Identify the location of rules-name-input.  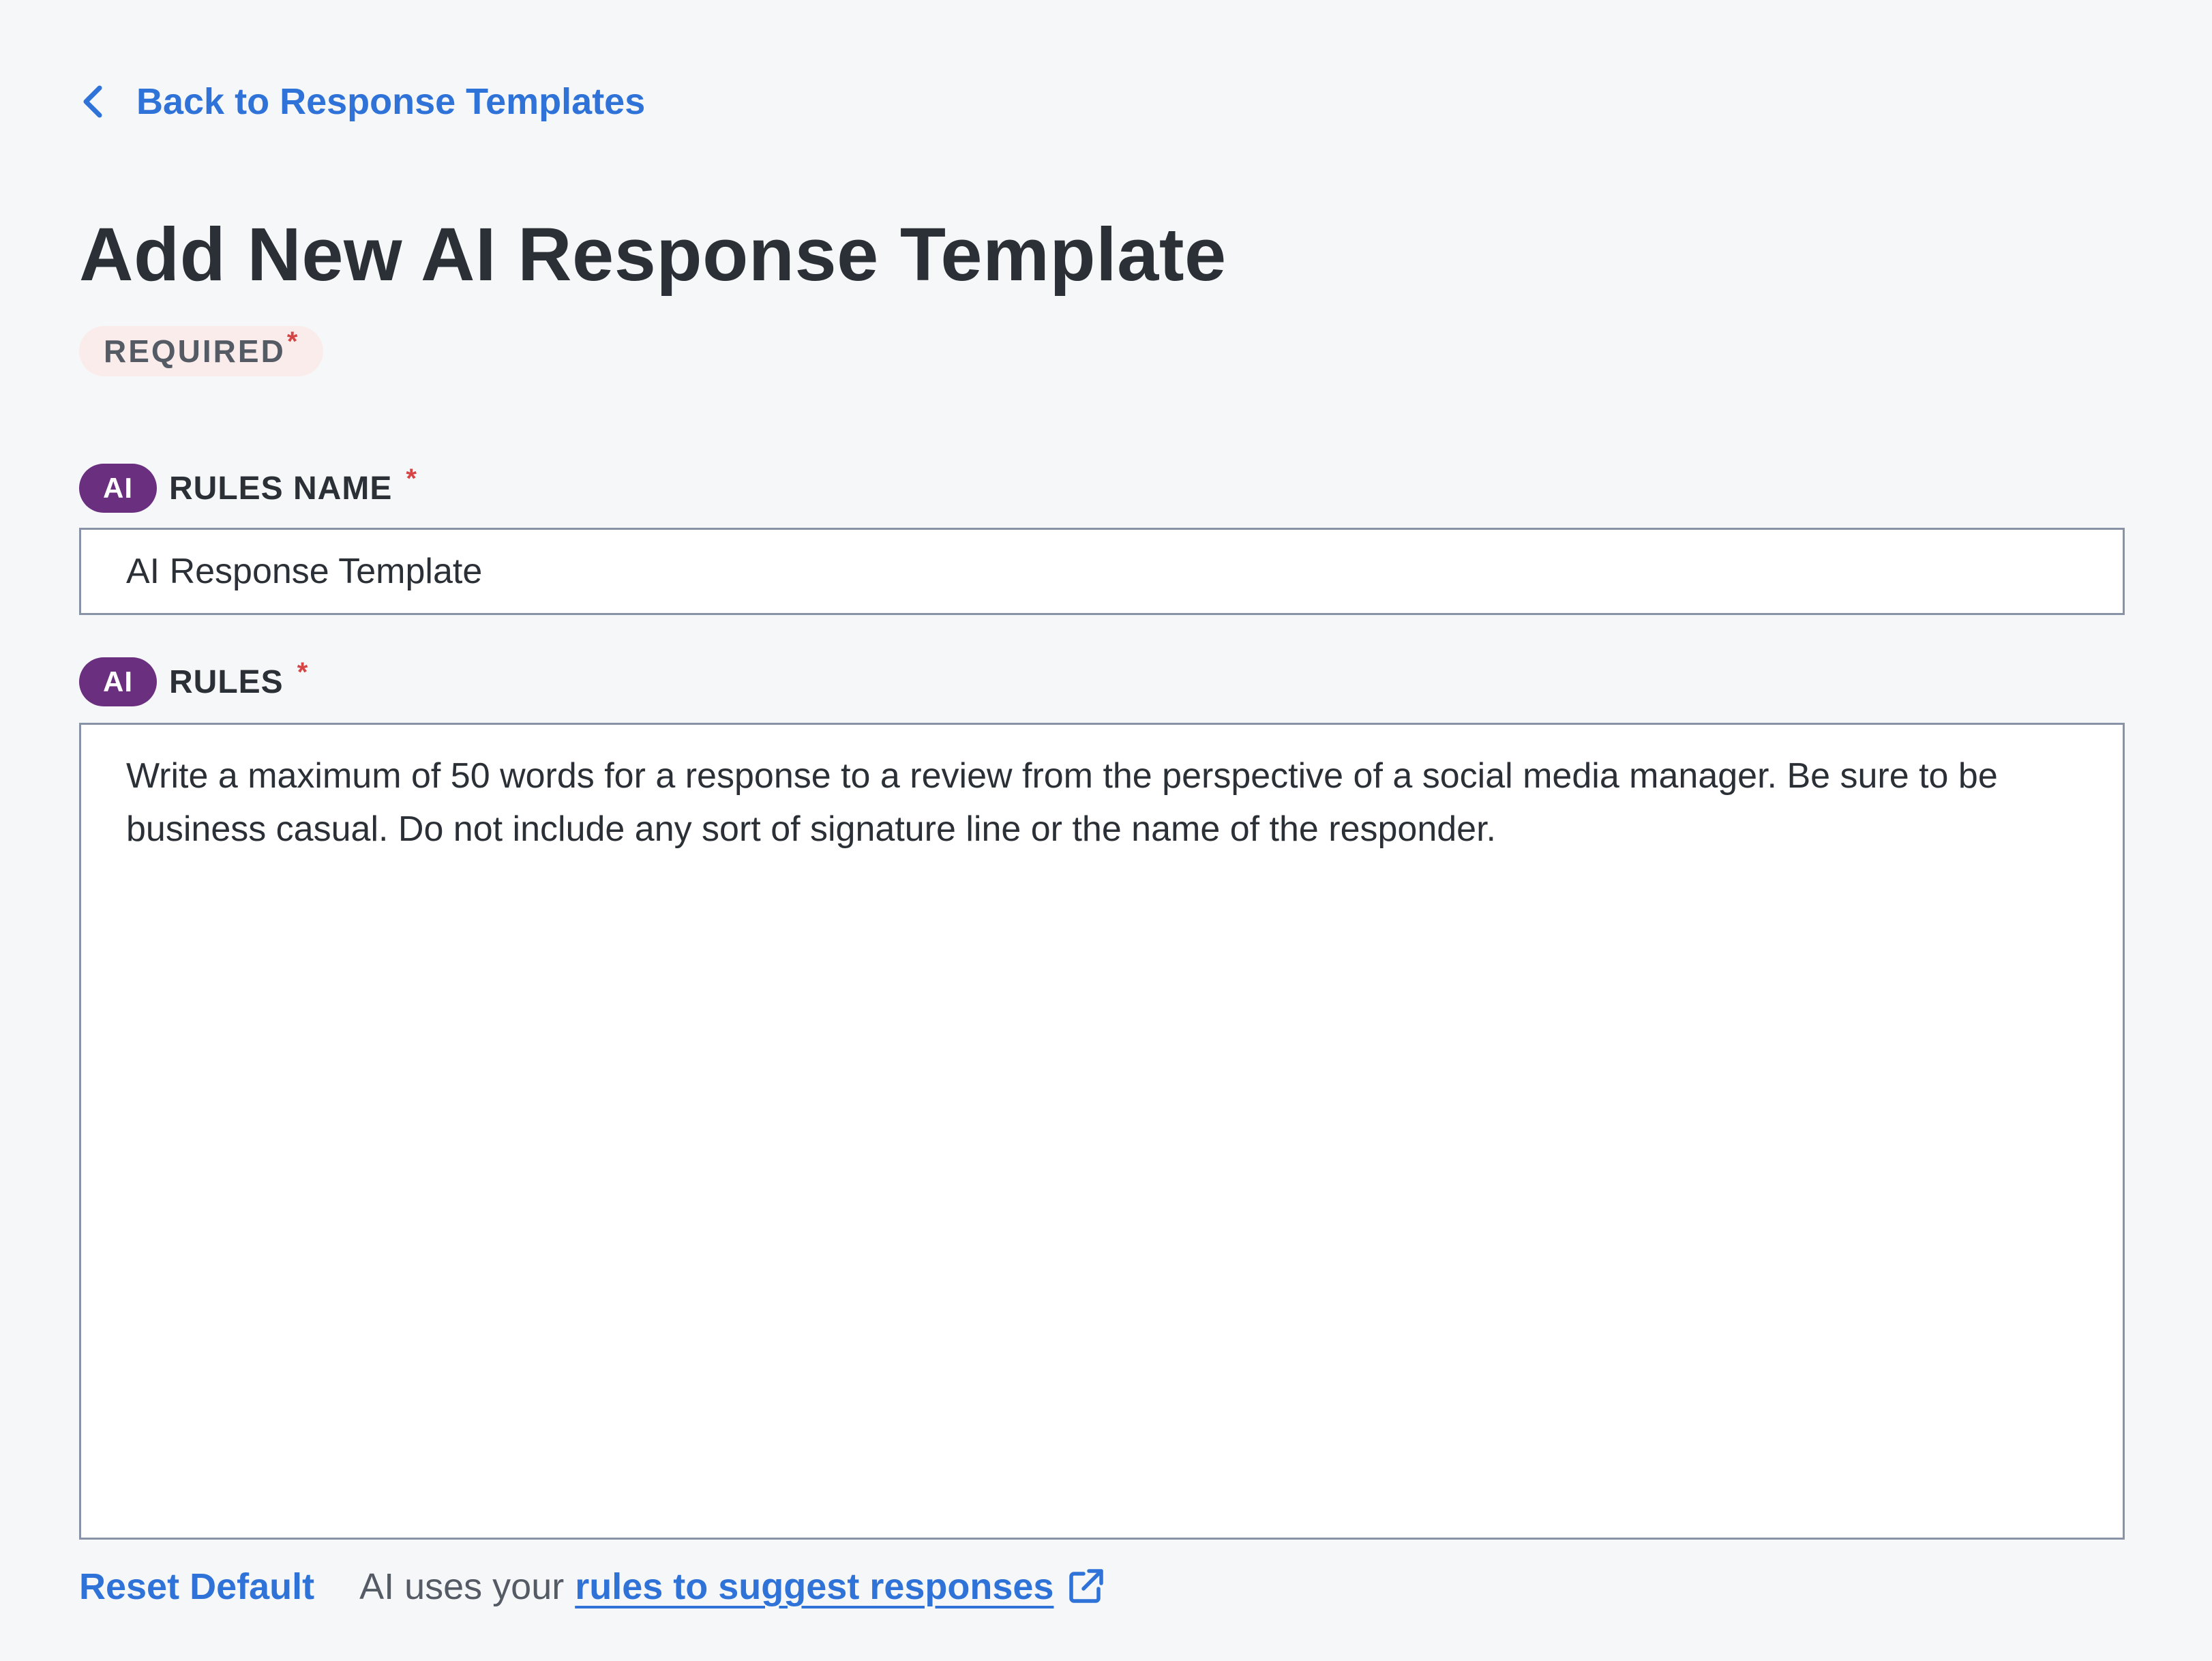
(1102, 571).